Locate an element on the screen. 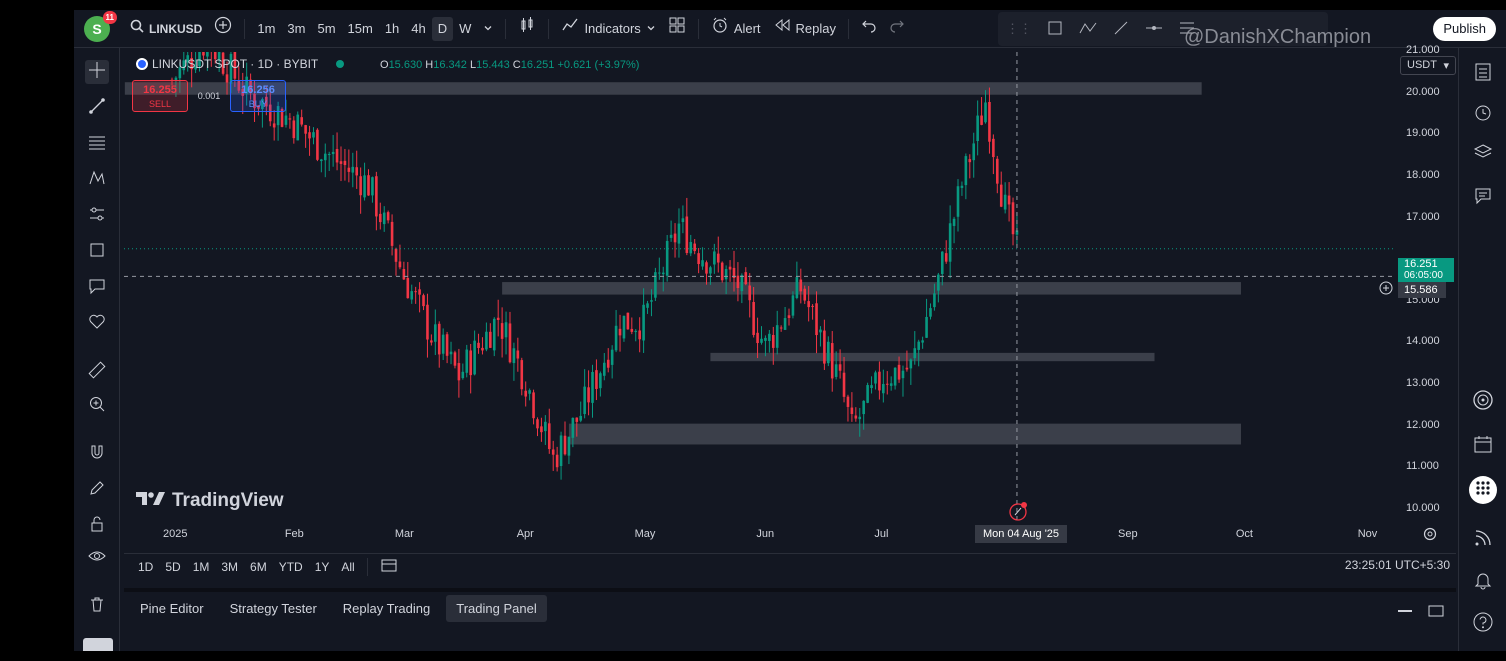 This screenshot has width=1506, height=661. crosshair-tool is located at coordinates (97, 72).